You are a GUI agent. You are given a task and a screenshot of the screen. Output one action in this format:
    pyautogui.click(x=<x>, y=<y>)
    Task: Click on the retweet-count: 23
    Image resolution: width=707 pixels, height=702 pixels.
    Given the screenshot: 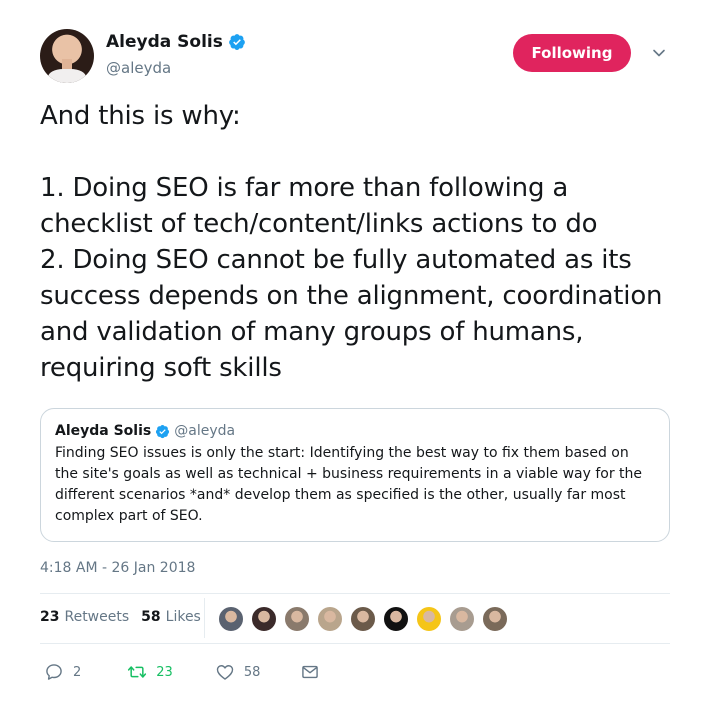 What is the action you would take?
    pyautogui.click(x=164, y=672)
    